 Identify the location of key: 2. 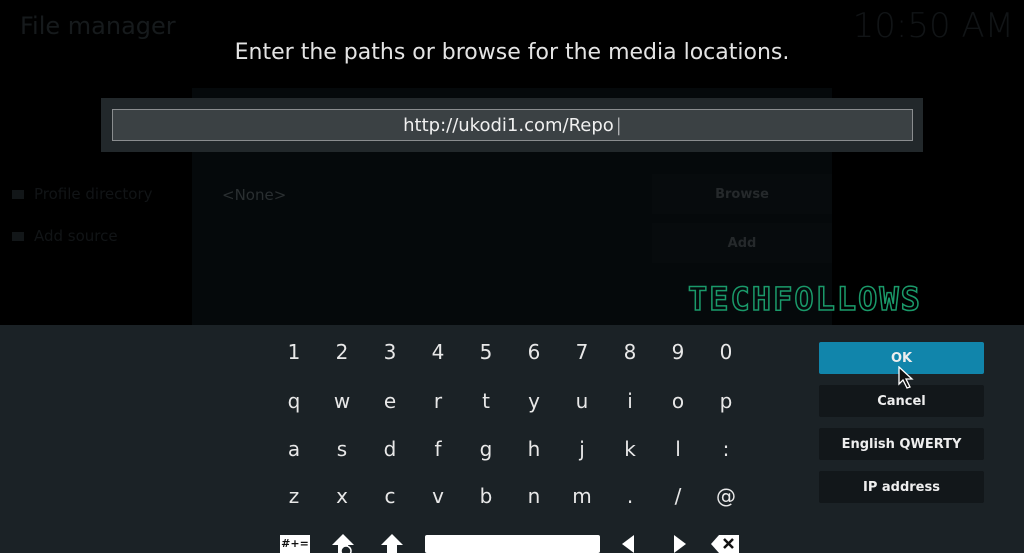
(342, 352).